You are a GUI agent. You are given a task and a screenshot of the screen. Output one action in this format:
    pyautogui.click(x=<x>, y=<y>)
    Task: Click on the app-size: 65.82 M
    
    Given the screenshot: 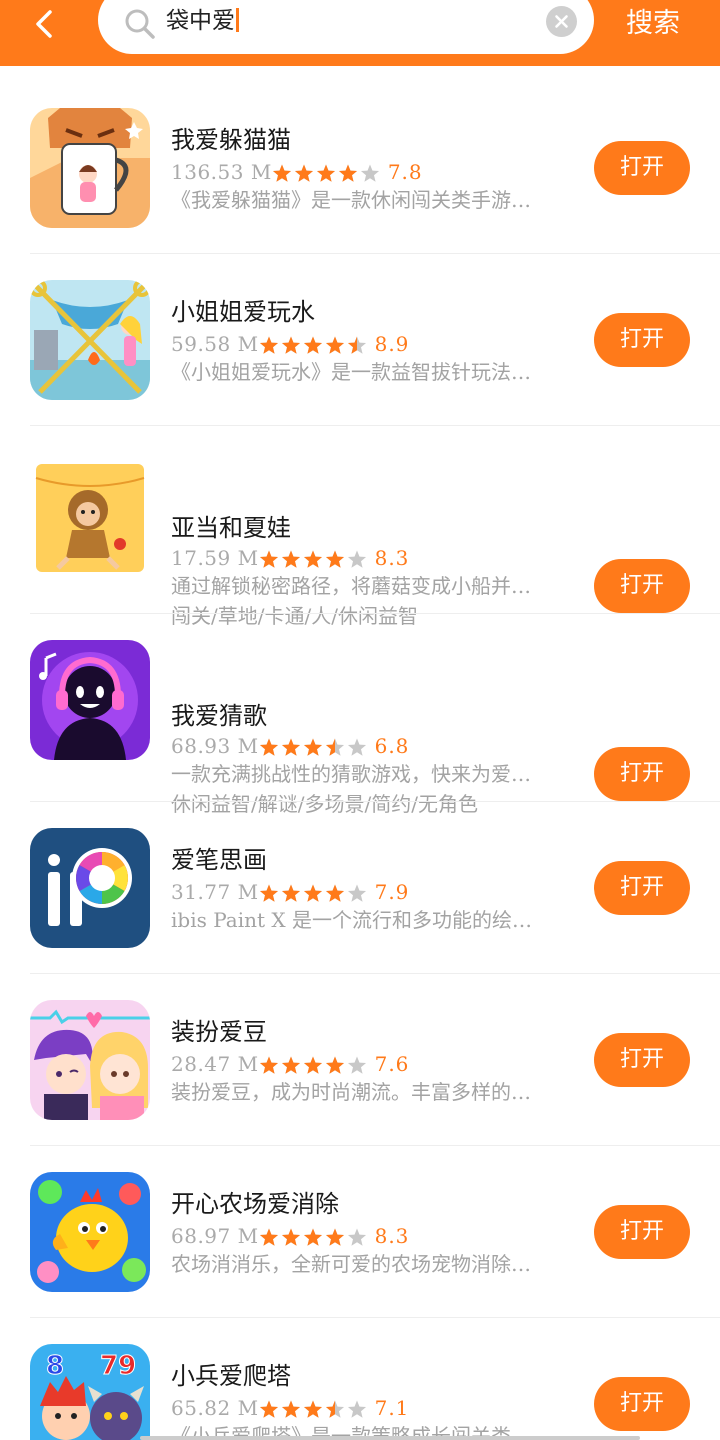 What is the action you would take?
    pyautogui.click(x=215, y=1408)
    